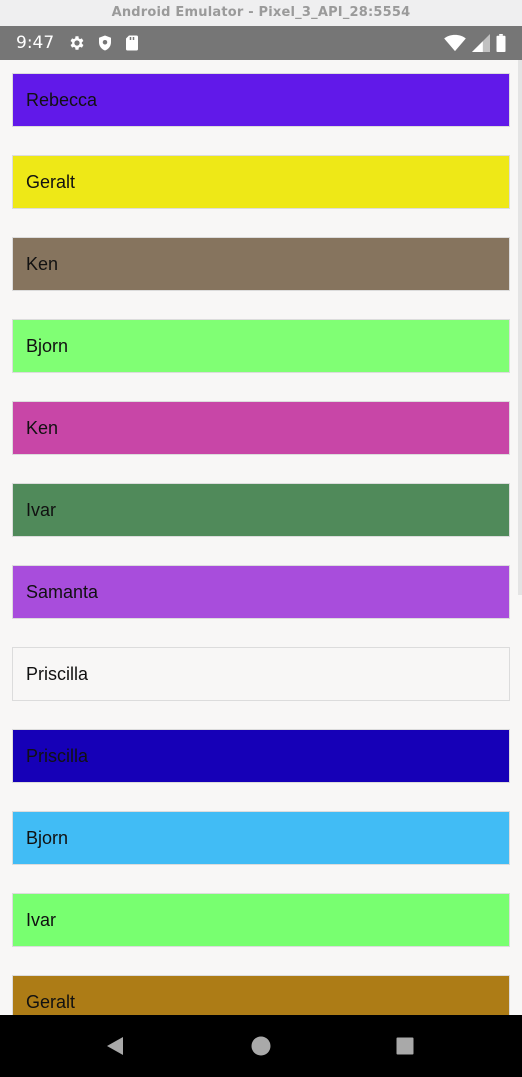 The image size is (522, 1077). I want to click on battery-icon, so click(501, 43).